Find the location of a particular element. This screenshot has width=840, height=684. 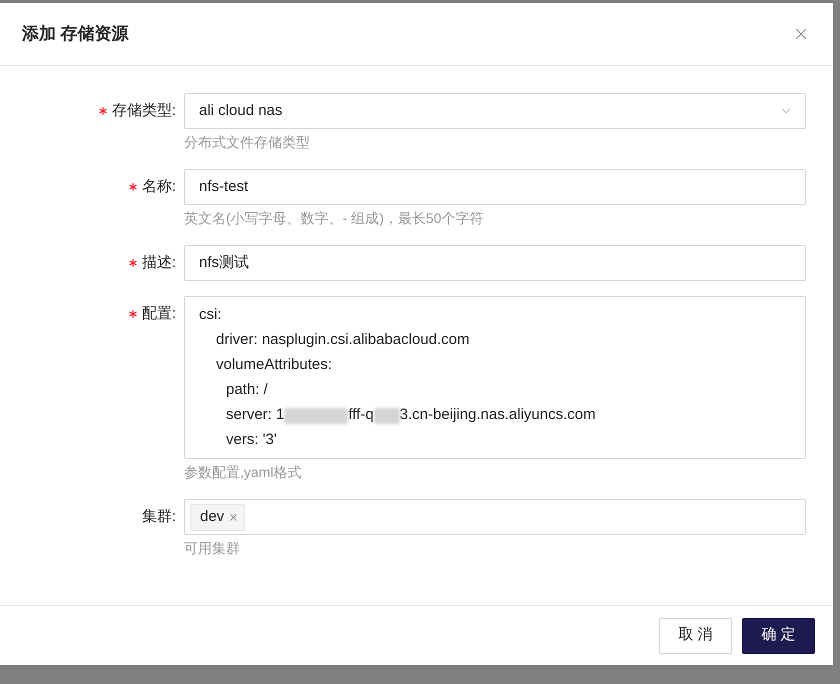

text-input: nfs测试 is located at coordinates (495, 263).